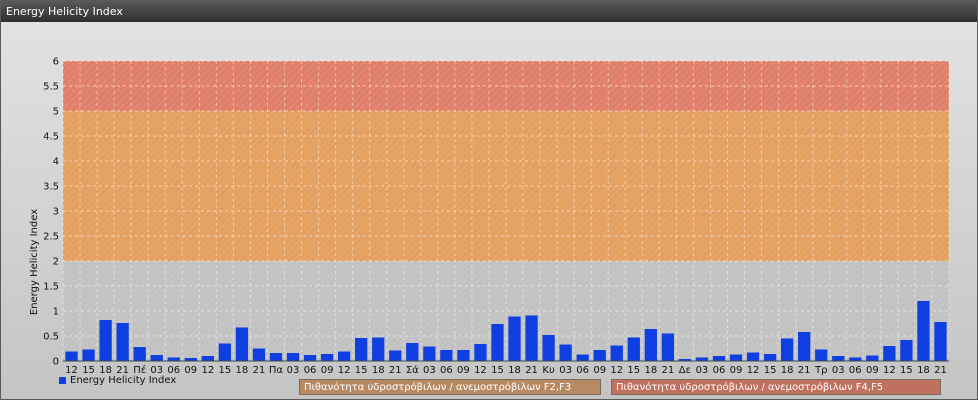 The image size is (978, 400). What do you see at coordinates (548, 370) in the screenshot?
I see `x-tick-label: Κυ` at bounding box center [548, 370].